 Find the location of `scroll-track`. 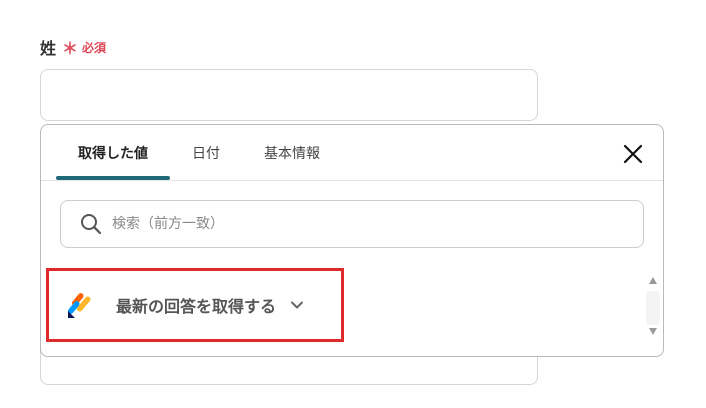

scroll-track is located at coordinates (653, 308).